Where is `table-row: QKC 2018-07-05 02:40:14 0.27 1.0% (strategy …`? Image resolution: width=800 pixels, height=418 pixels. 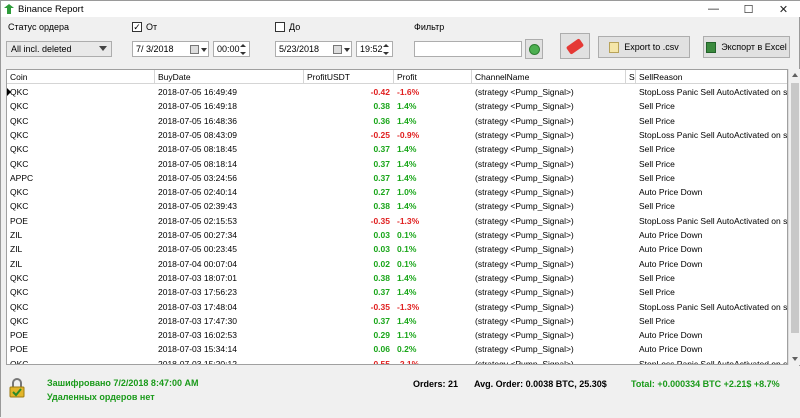
table-row: QKC 2018-07-05 02:40:14 0.27 1.0% (strategy … is located at coordinates (397, 192).